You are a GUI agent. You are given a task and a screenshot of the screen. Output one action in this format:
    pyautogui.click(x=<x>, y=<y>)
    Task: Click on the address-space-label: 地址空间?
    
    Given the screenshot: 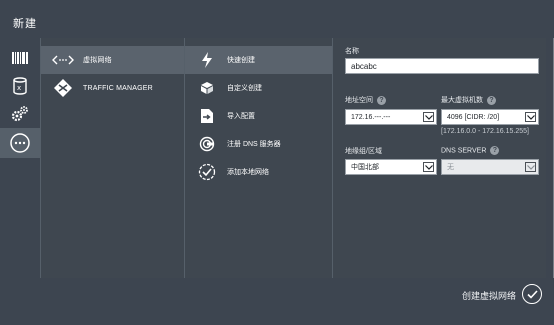 What is the action you would take?
    pyautogui.click(x=365, y=100)
    